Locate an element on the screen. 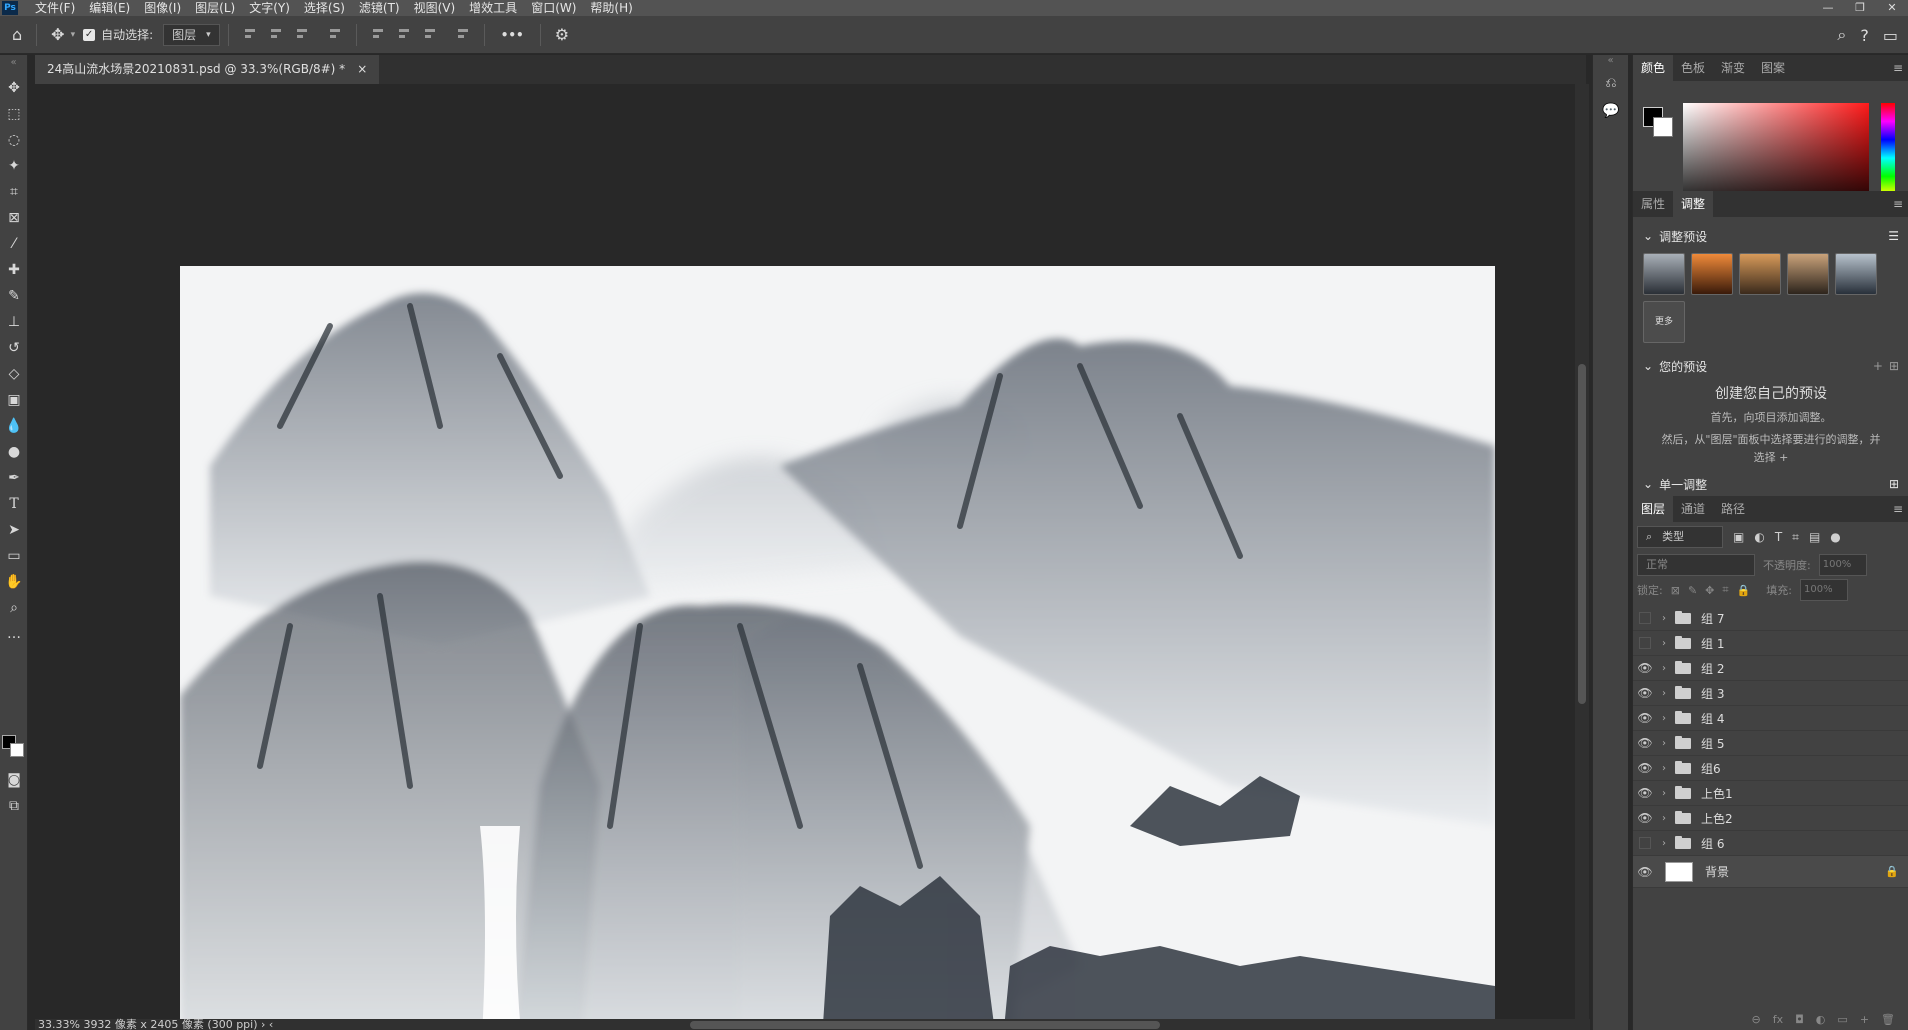  more-presets-button: 更多 is located at coordinates (1664, 322).